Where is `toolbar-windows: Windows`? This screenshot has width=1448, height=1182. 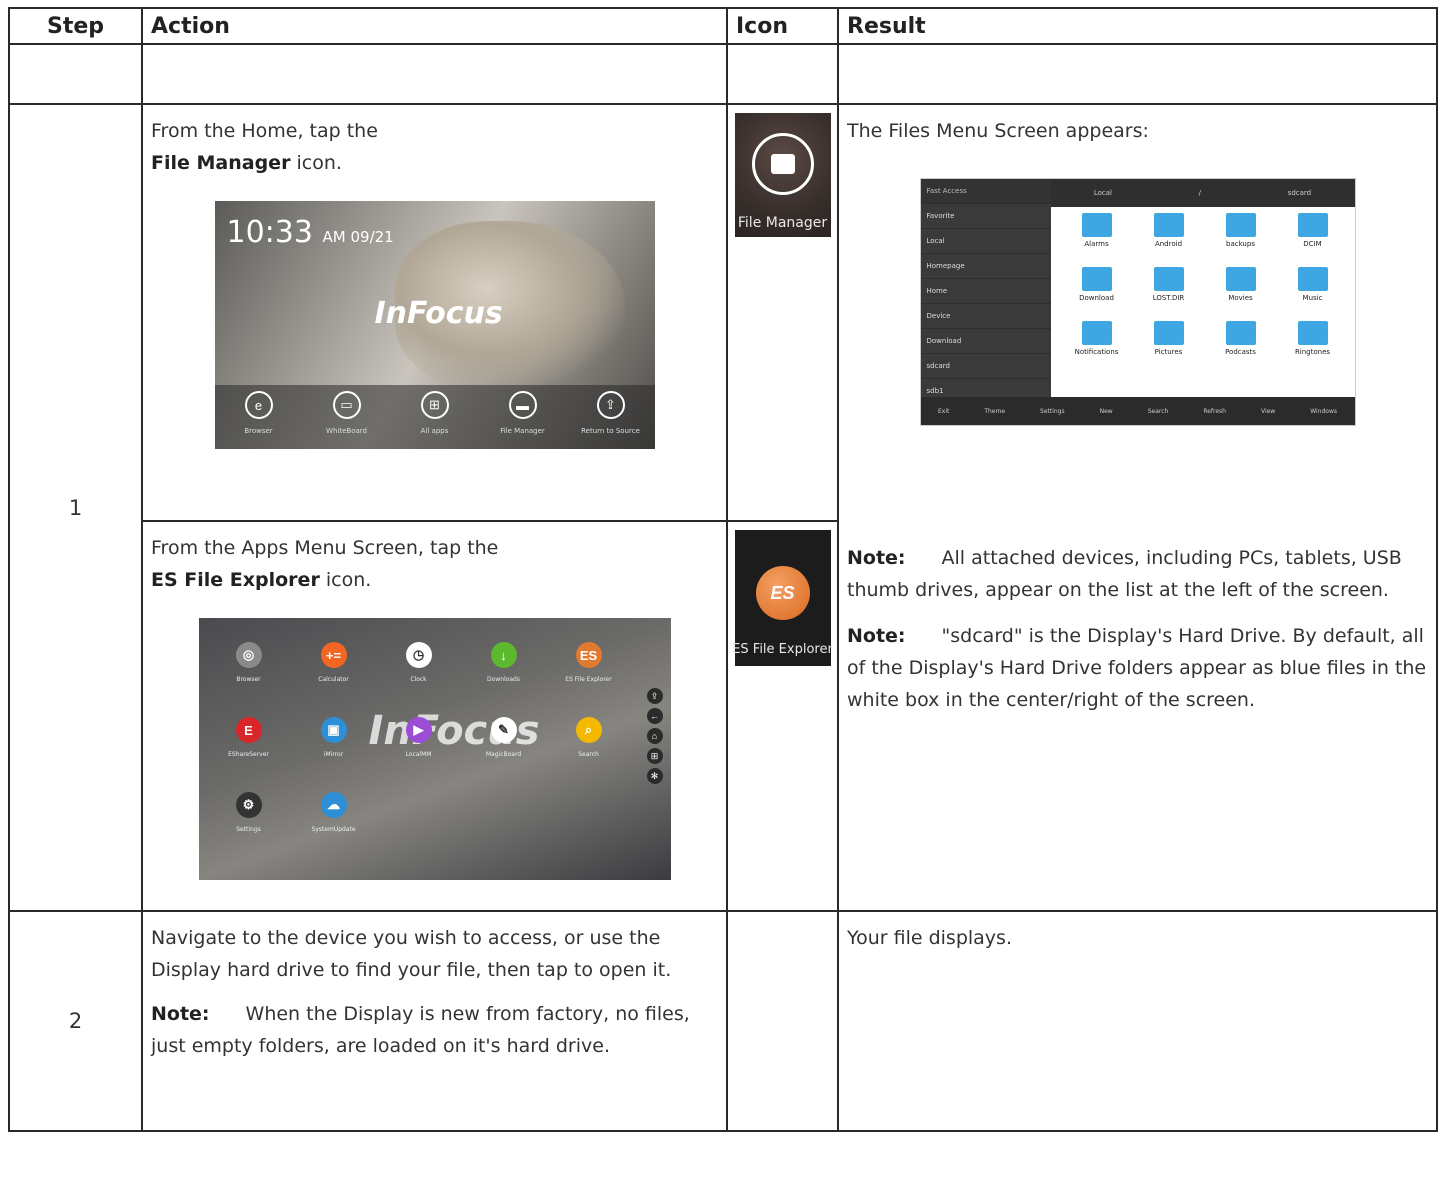 toolbar-windows: Windows is located at coordinates (1323, 411).